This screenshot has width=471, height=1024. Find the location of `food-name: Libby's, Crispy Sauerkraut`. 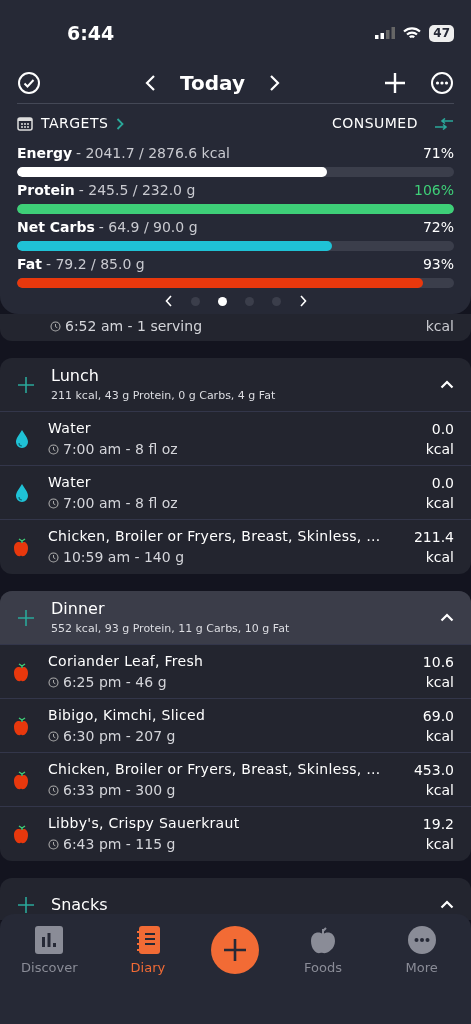

food-name: Libby's, Crispy Sauerkraut is located at coordinates (144, 823).